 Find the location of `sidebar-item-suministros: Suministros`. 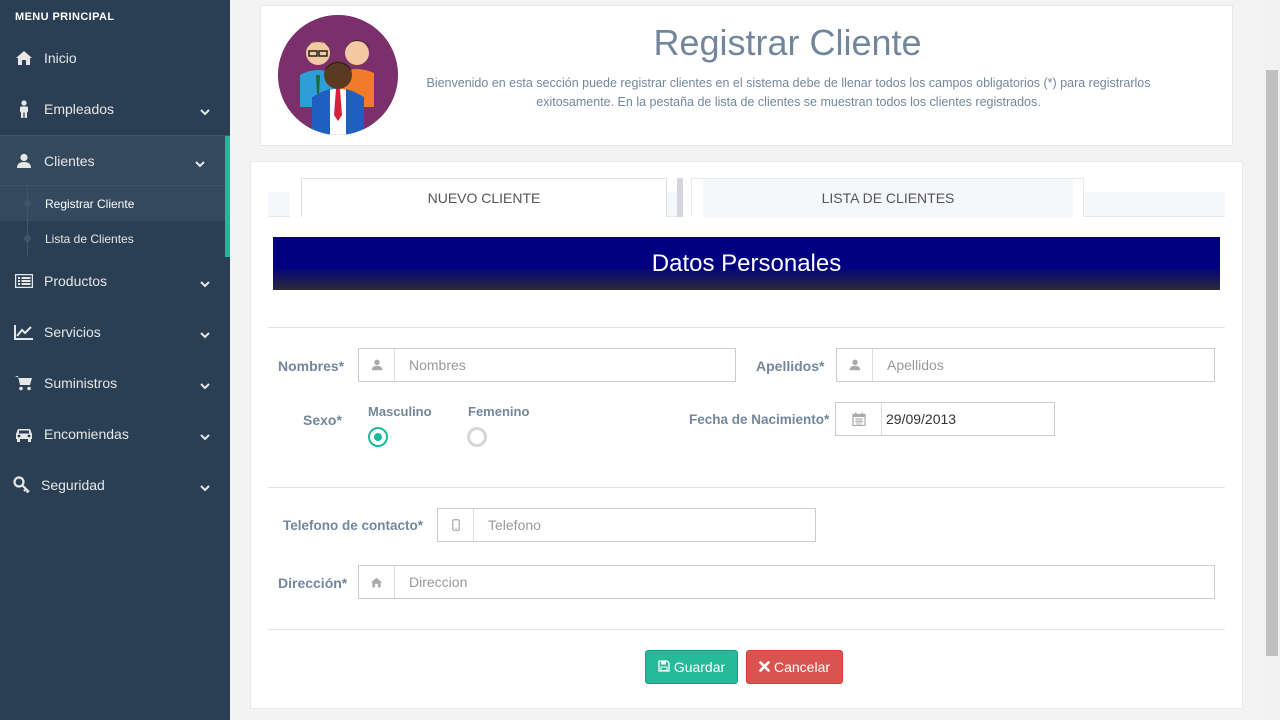

sidebar-item-suministros: Suministros is located at coordinates (115, 382).